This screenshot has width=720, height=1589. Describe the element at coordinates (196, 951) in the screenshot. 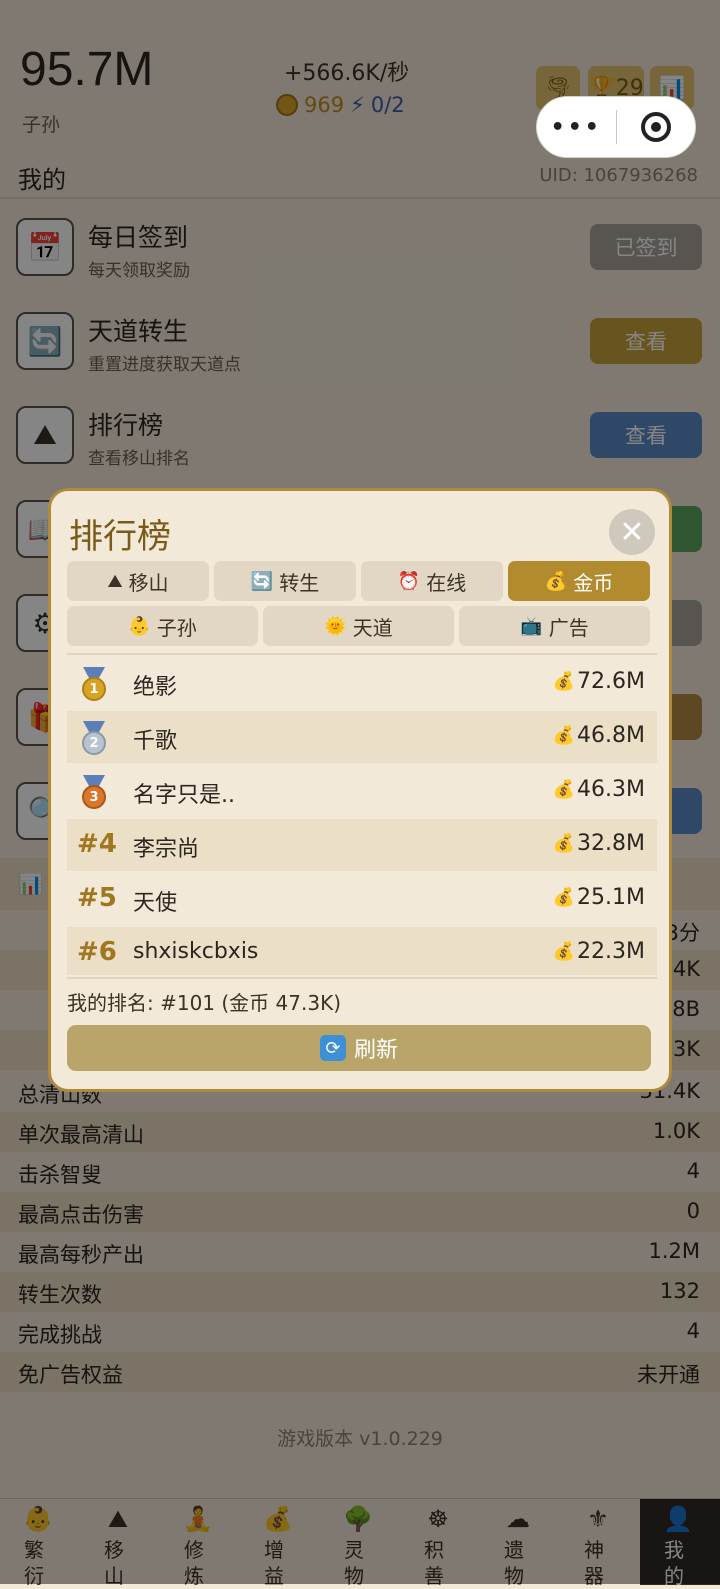

I see `player-name: shxiskcbxis` at that location.